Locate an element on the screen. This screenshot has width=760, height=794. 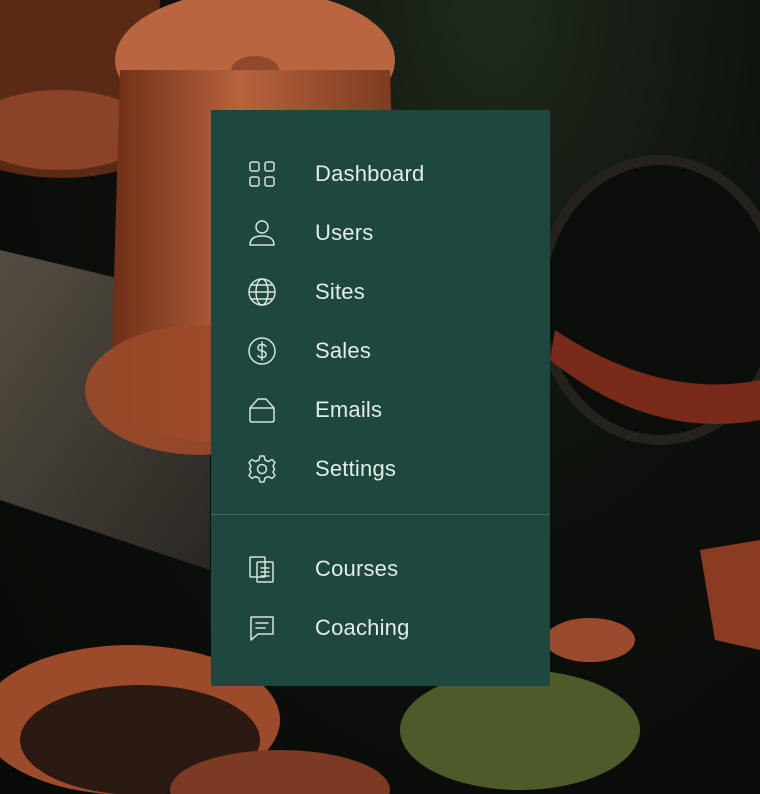
nav-item-coaching: Coaching is located at coordinates (380, 627).